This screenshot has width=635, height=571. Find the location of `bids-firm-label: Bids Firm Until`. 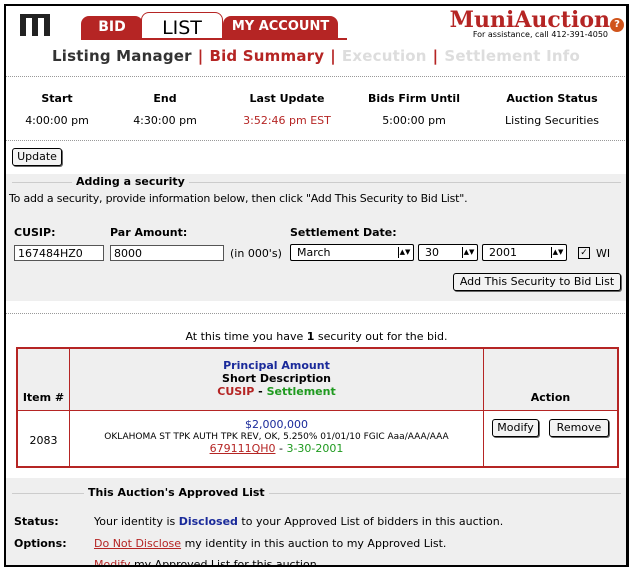

bids-firm-label: Bids Firm Until is located at coordinates (414, 98).